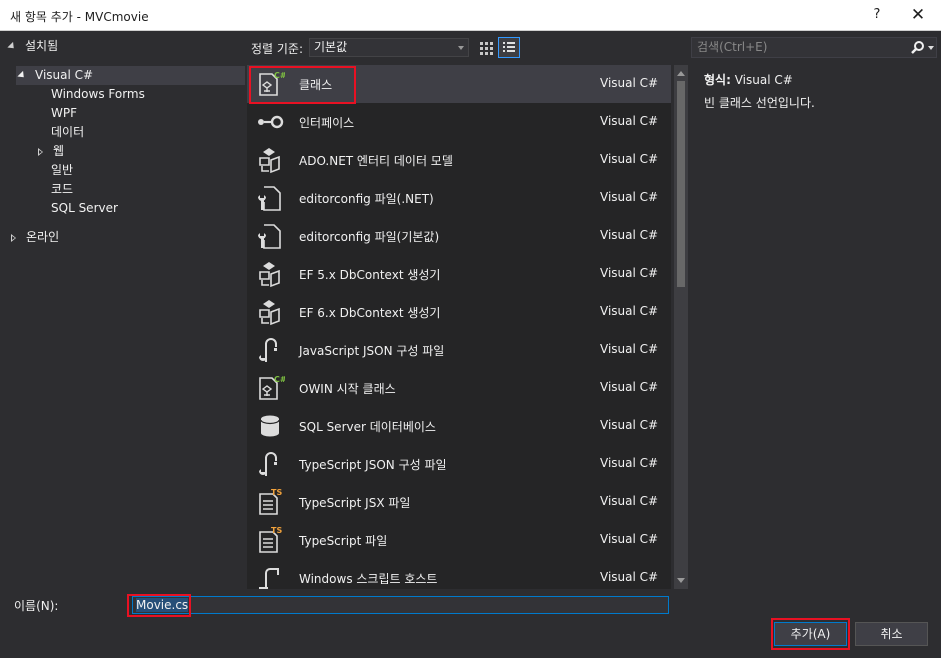  I want to click on list-item: EF 5.x DbContext 생성기 Visual C#, so click(459, 274).